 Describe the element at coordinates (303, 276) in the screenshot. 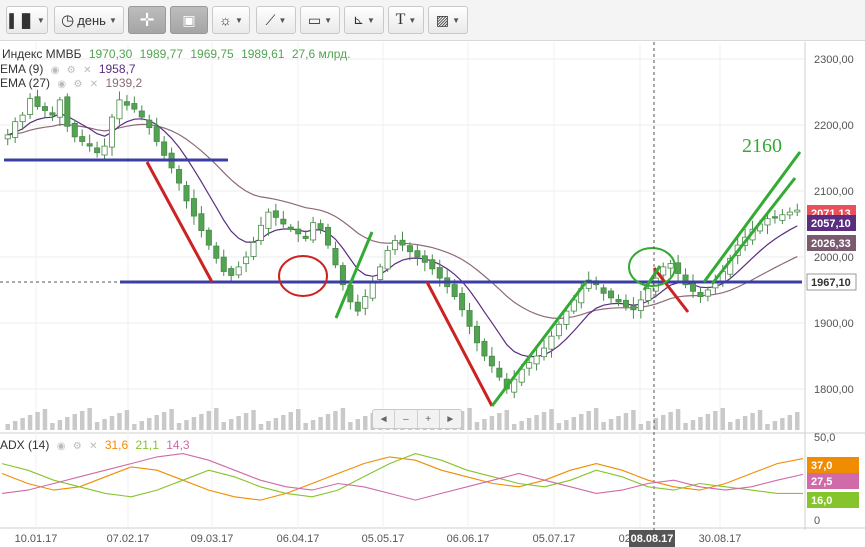

I see `highlight-circle-red` at that location.